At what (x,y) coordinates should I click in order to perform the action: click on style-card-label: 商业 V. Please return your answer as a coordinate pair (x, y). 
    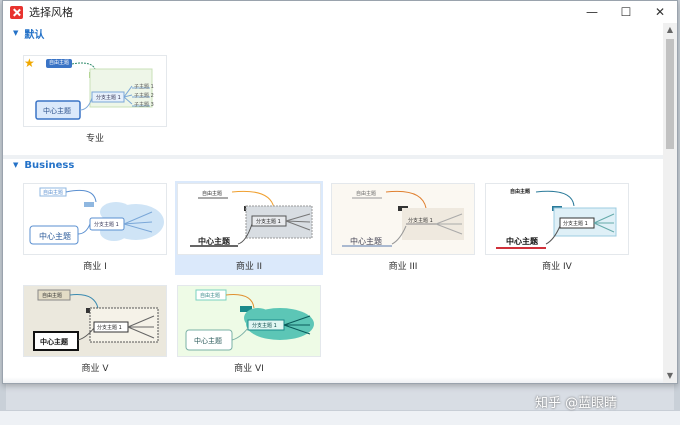
    Looking at the image, I should click on (95, 369).